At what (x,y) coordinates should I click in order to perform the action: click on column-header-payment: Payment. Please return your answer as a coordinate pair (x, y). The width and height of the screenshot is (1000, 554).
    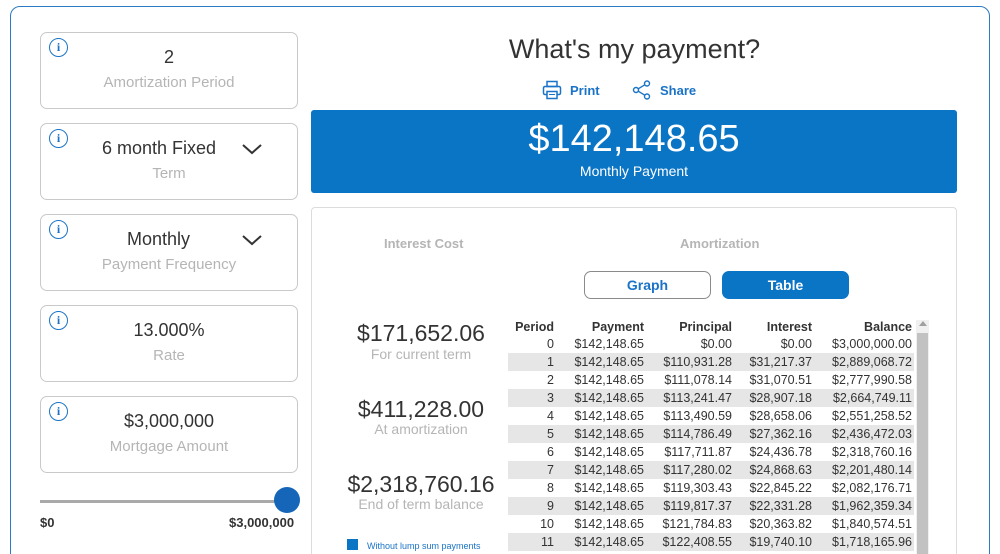
    Looking at the image, I should click on (617, 326).